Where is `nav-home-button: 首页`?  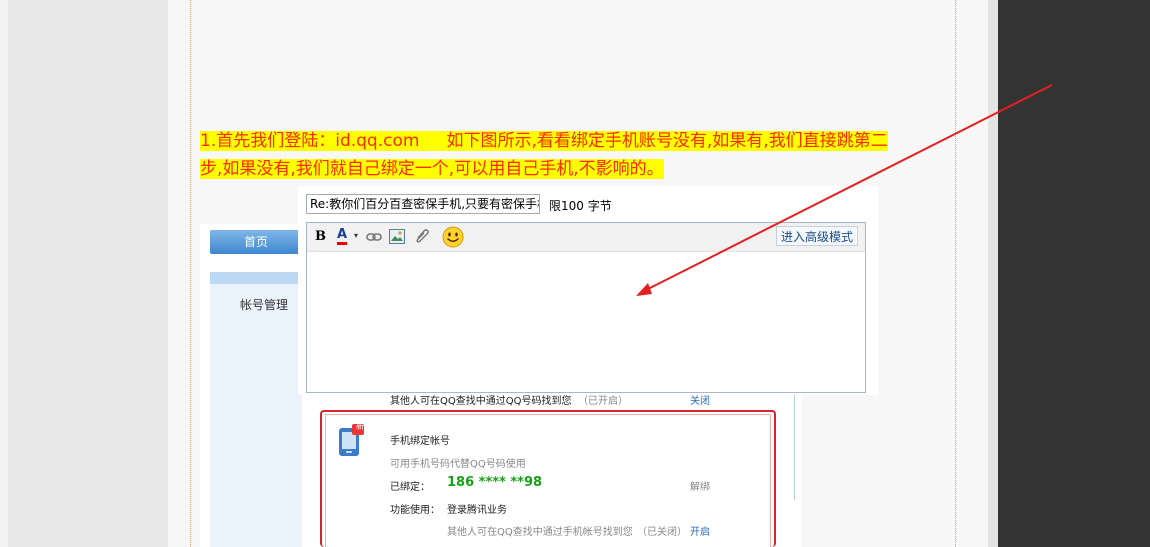 nav-home-button: 首页 is located at coordinates (256, 242).